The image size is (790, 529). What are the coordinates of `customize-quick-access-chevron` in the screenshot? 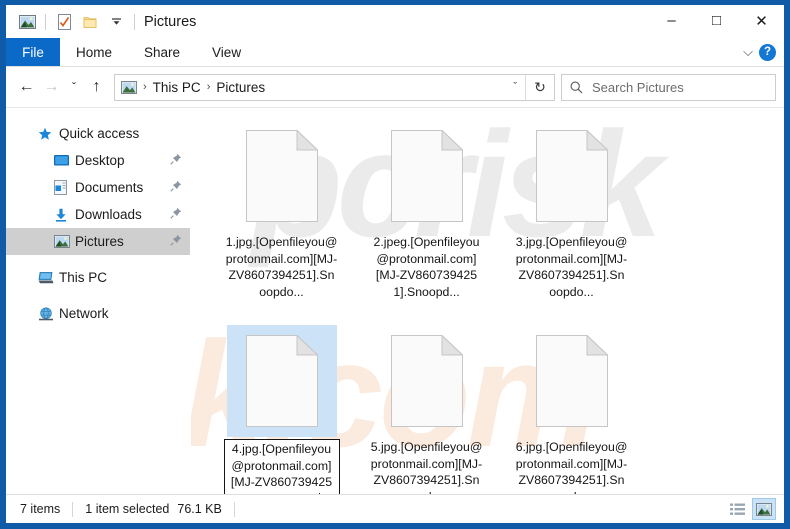 It's located at (116, 22).